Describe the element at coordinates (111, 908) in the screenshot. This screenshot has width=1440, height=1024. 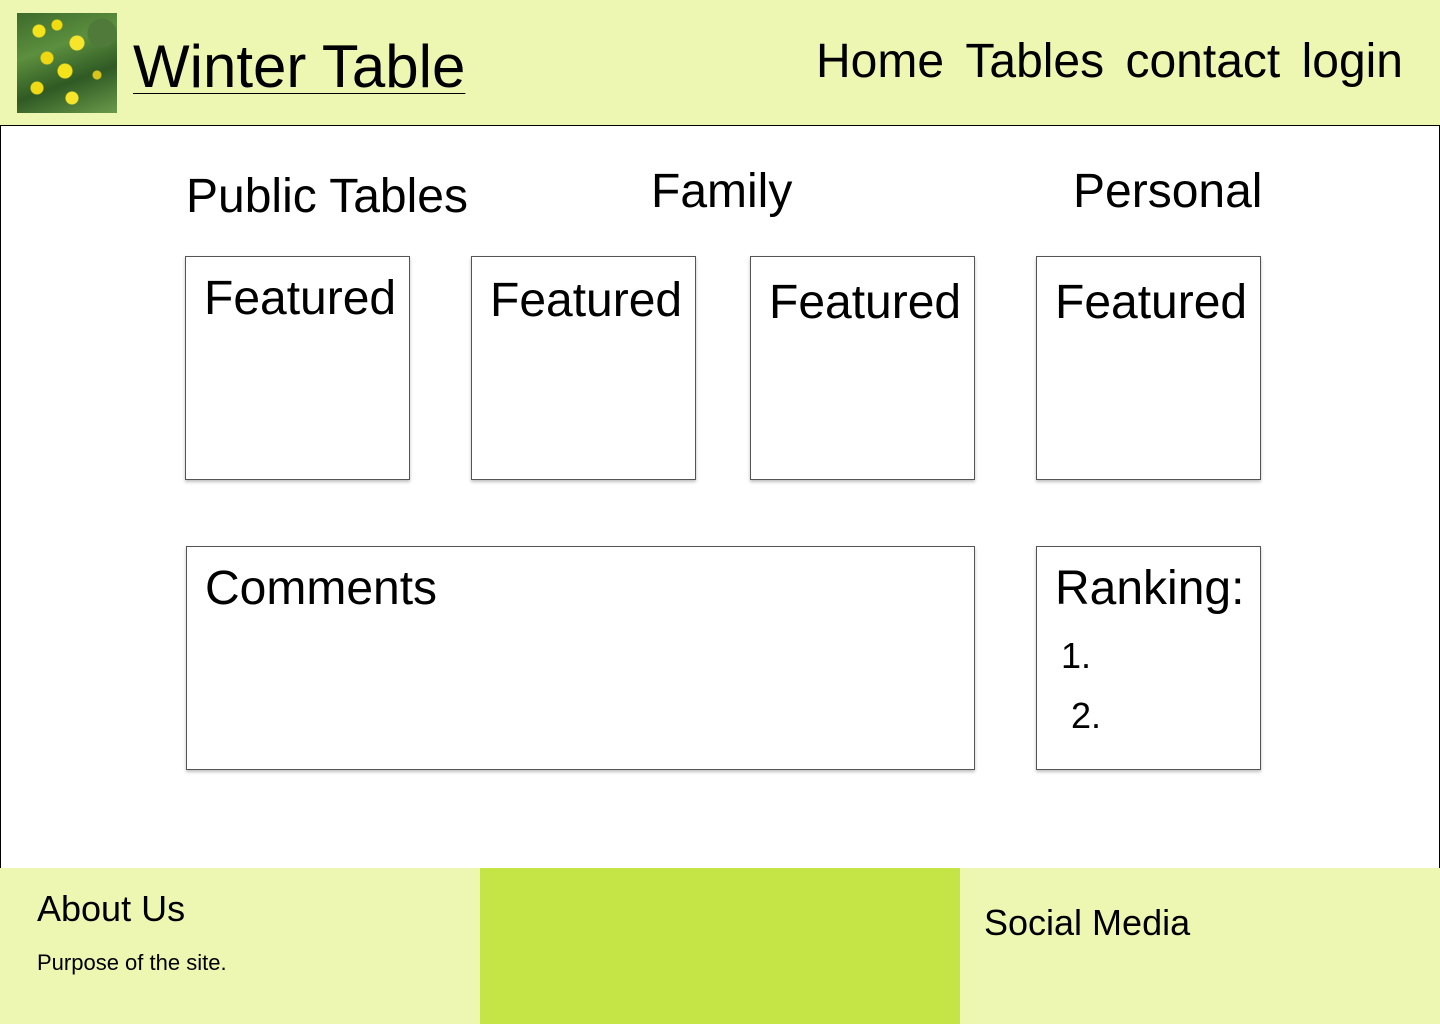
I see `about-us-title: About Us` at that location.